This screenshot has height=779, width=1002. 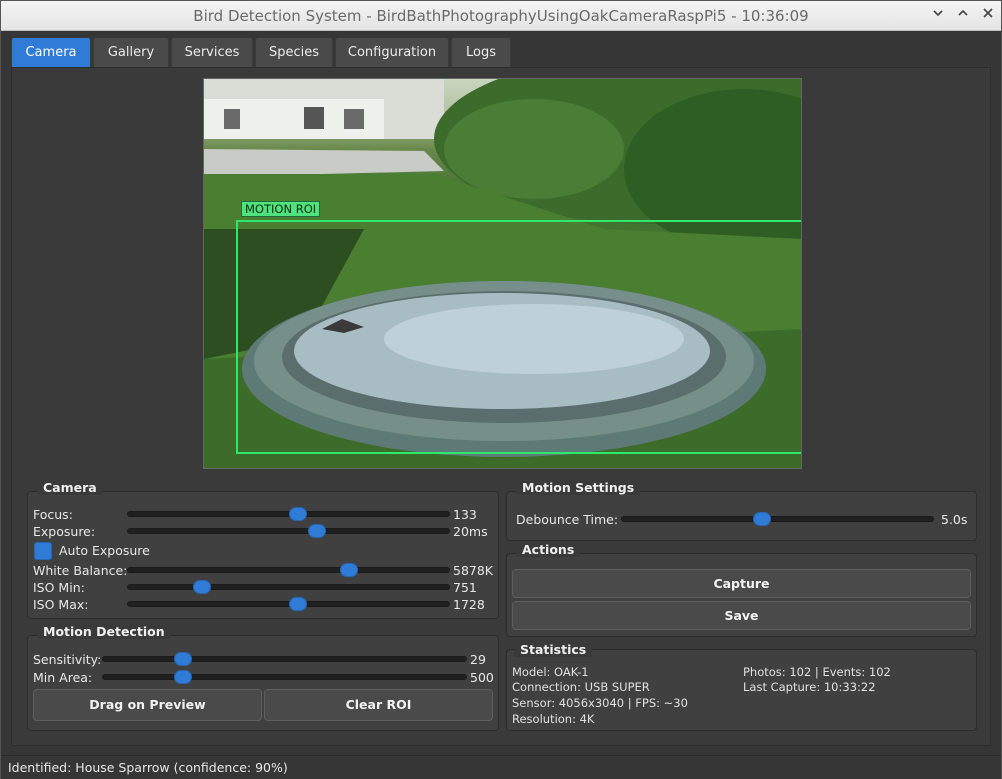 I want to click on focus-value: 133, so click(x=465, y=514).